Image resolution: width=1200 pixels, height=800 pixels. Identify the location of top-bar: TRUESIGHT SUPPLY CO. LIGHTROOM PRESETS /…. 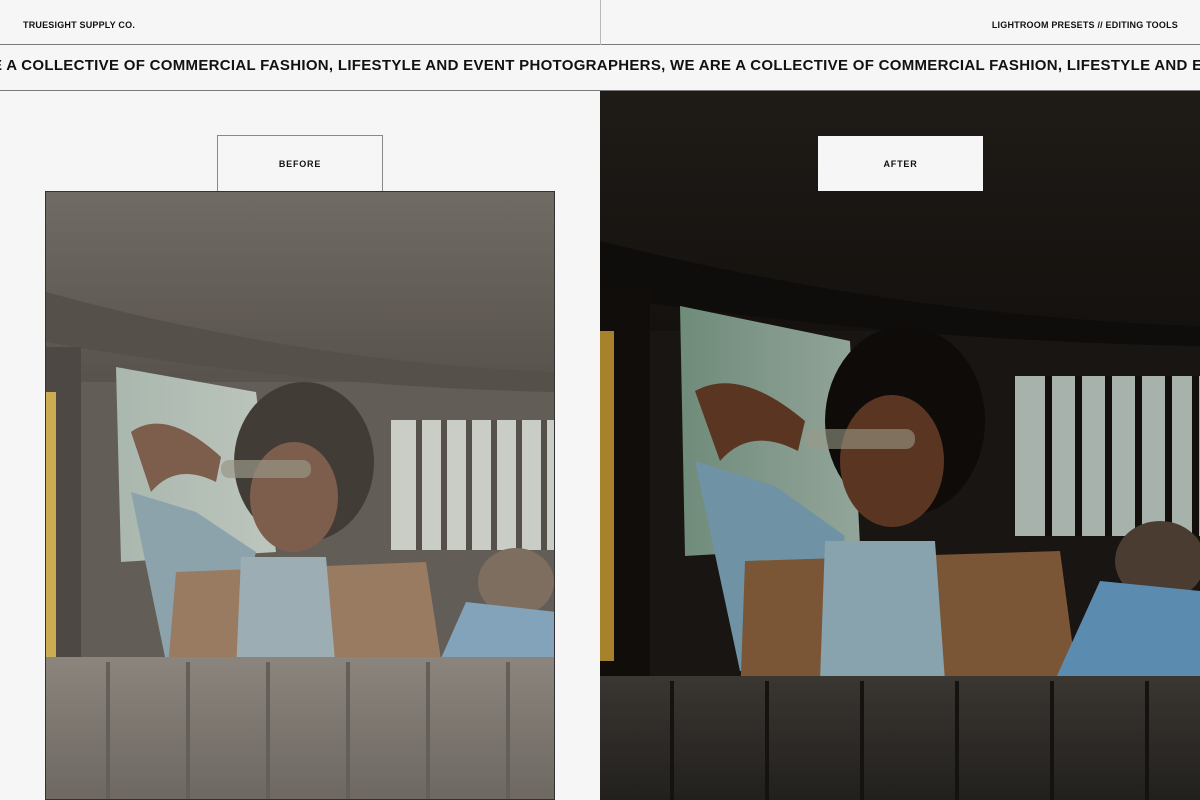
(600, 22).